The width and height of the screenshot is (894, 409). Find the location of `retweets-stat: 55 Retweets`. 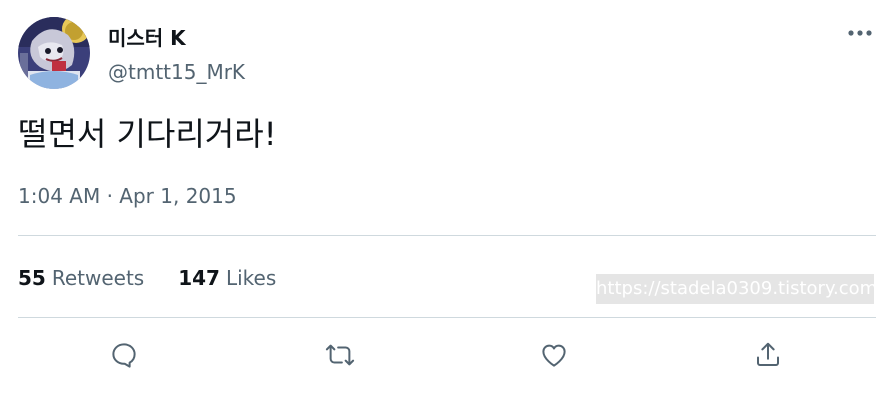

retweets-stat: 55 Retweets is located at coordinates (81, 278).